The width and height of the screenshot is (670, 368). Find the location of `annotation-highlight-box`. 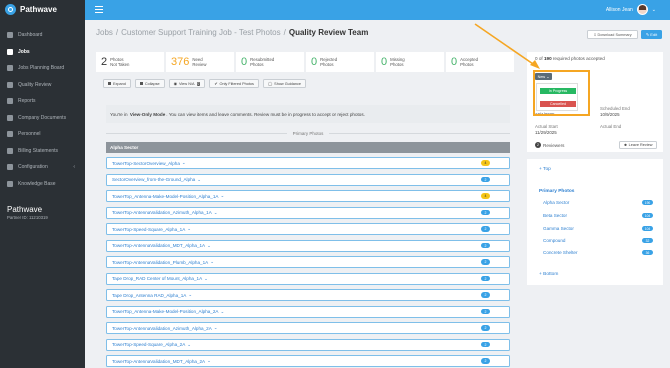

annotation-highlight-box is located at coordinates (561, 93).